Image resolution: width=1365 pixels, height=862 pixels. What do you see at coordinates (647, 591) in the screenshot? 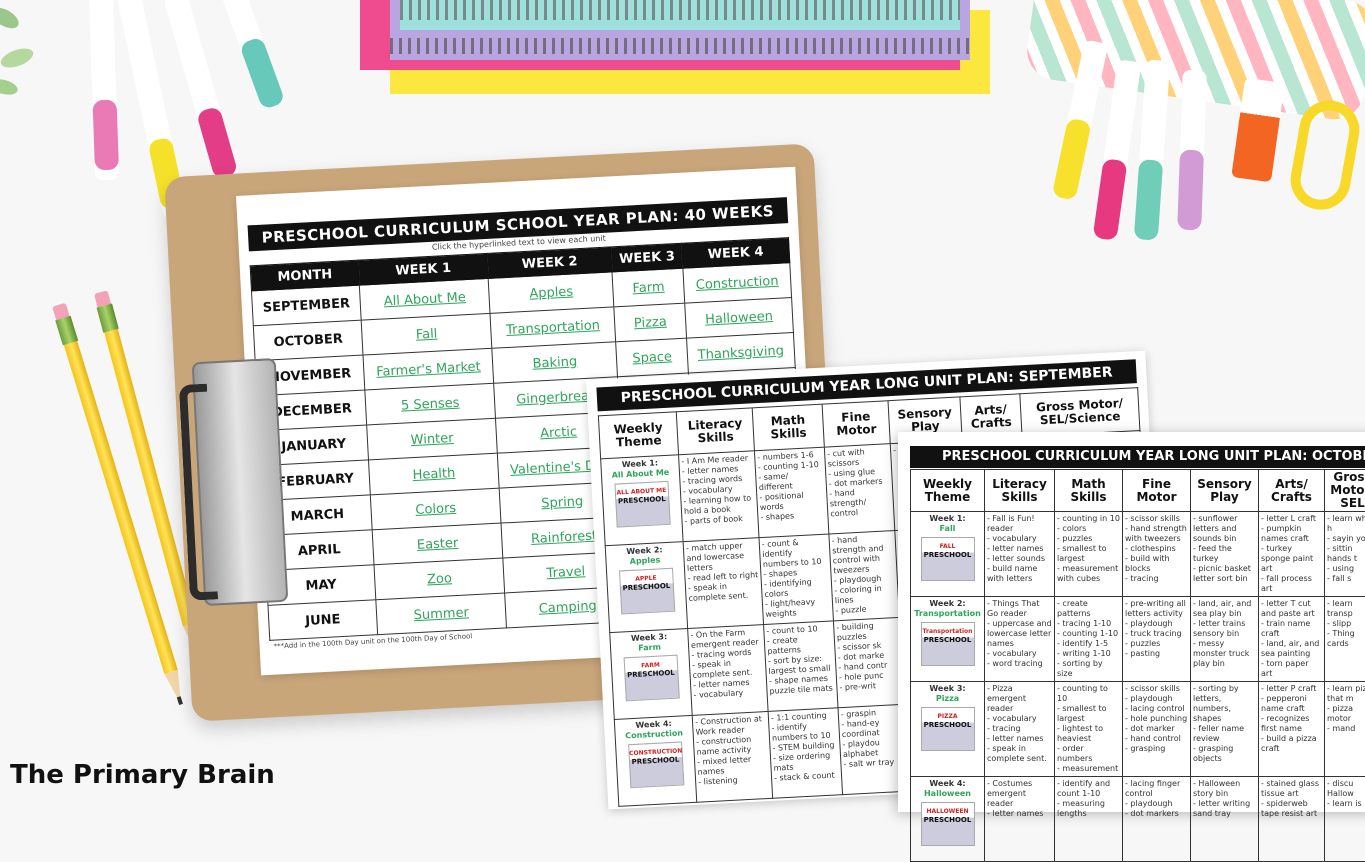
I see `unit-cover-thumbnail: APPLEPRESCHOOL` at bounding box center [647, 591].